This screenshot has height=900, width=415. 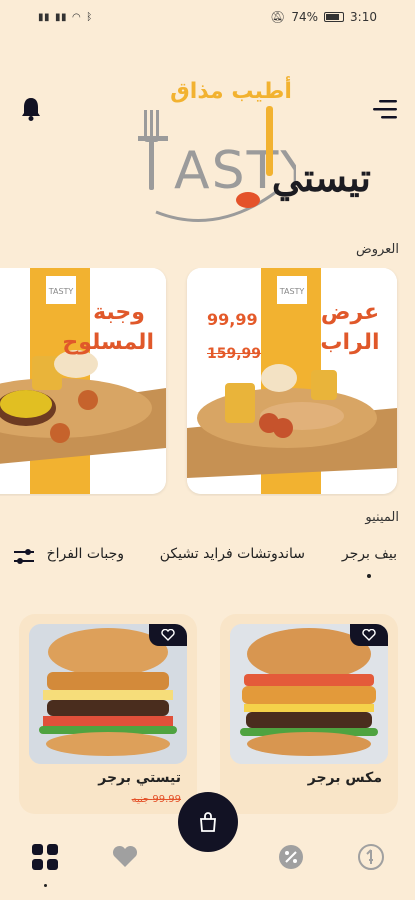 I want to click on signal-icon-2: ▮▮, so click(x=61, y=17).